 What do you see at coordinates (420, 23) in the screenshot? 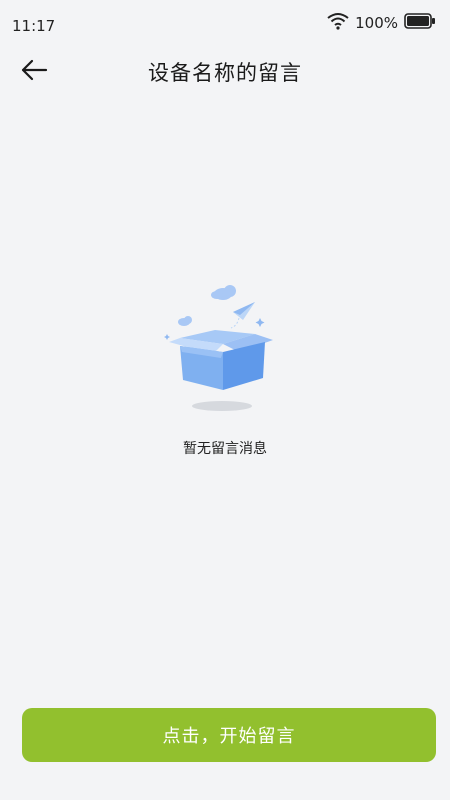
I see `battery-icon` at bounding box center [420, 23].